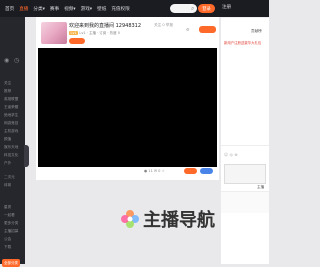  Describe the element at coordinates (7, 207) in the screenshot. I see `sidebar-item: 星秀` at that location.